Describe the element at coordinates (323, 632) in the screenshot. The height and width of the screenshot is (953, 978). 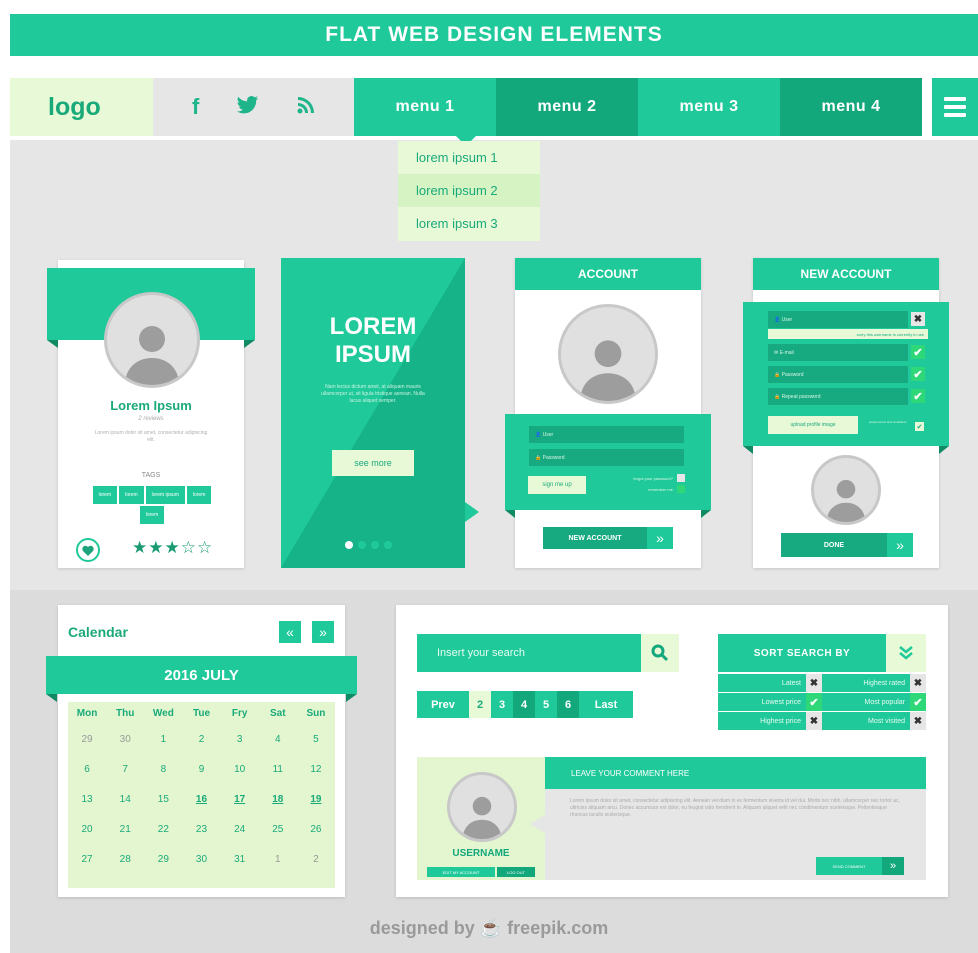
I see `calendar-next-button: »` at that location.